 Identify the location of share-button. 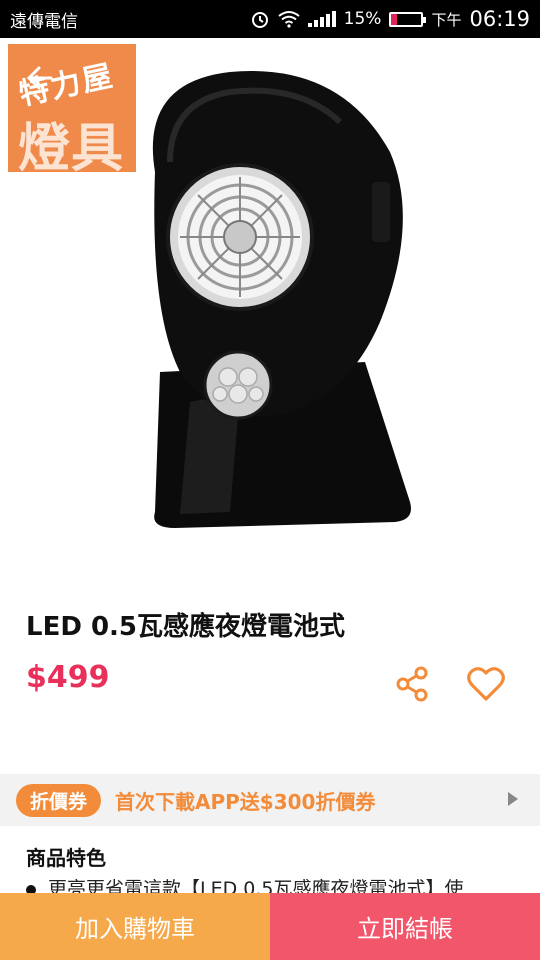
(413, 684).